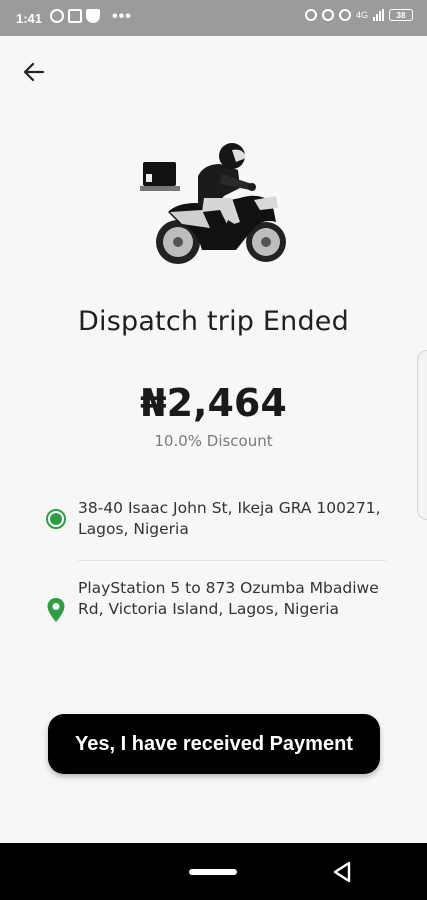 The image size is (427, 900). I want to click on status-bar: 1:41 ••• 4G 38, so click(213, 18).